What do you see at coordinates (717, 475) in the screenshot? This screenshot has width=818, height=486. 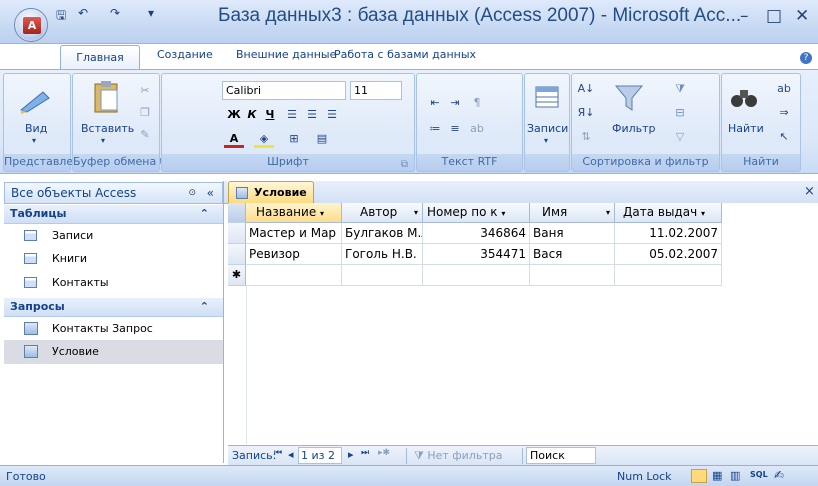 I see `pivot-table-icon: ▦` at bounding box center [717, 475].